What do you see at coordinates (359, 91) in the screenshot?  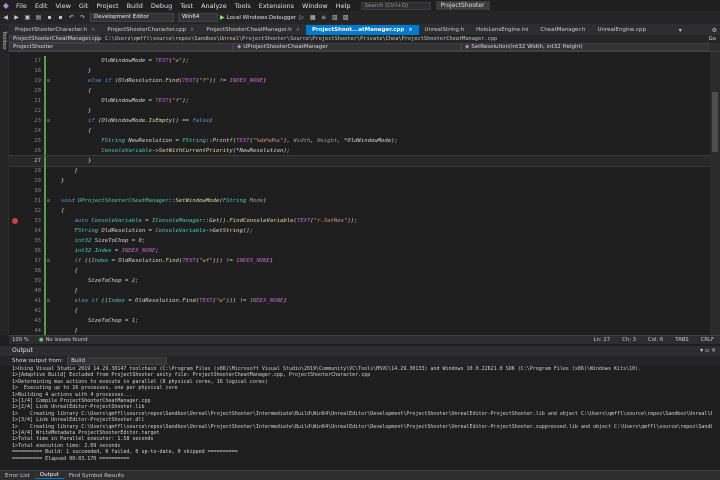 I see `code-line: 20 {` at bounding box center [359, 91].